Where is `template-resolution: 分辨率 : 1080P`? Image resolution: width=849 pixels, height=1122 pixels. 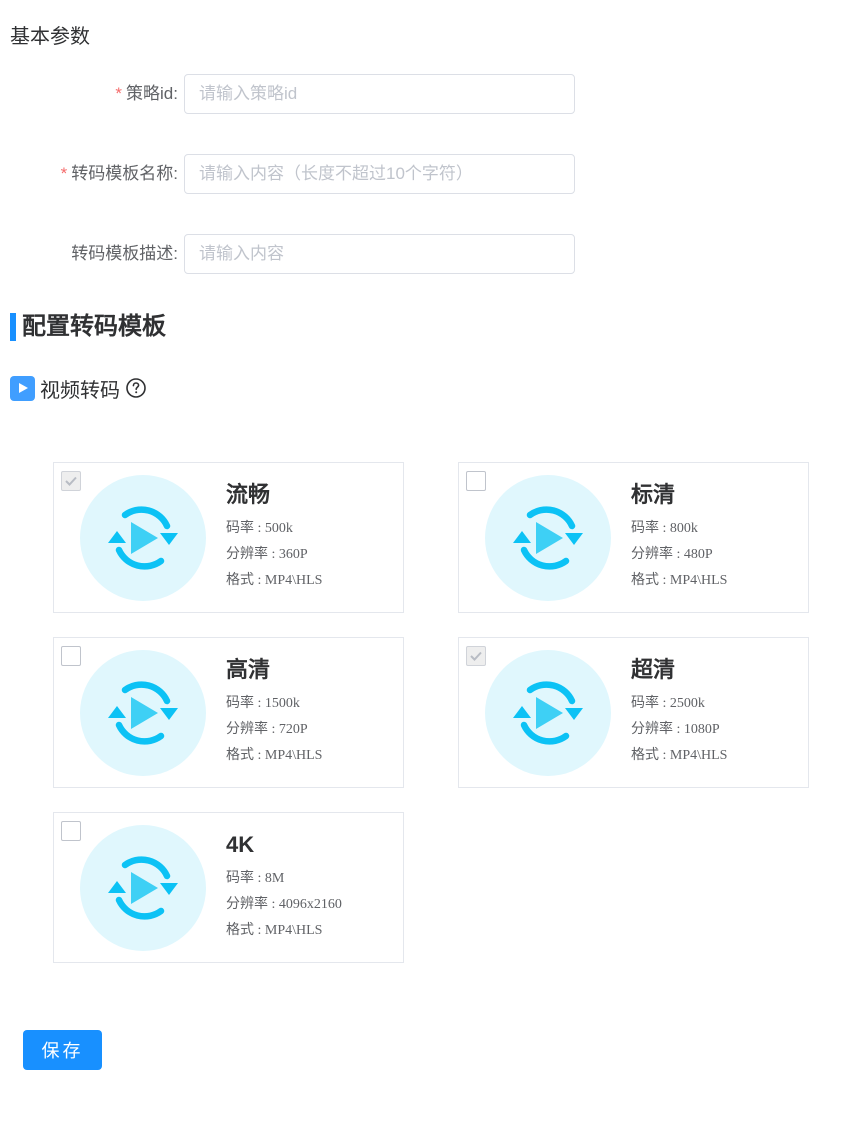
template-resolution: 分辨率 : 1080P is located at coordinates (675, 729).